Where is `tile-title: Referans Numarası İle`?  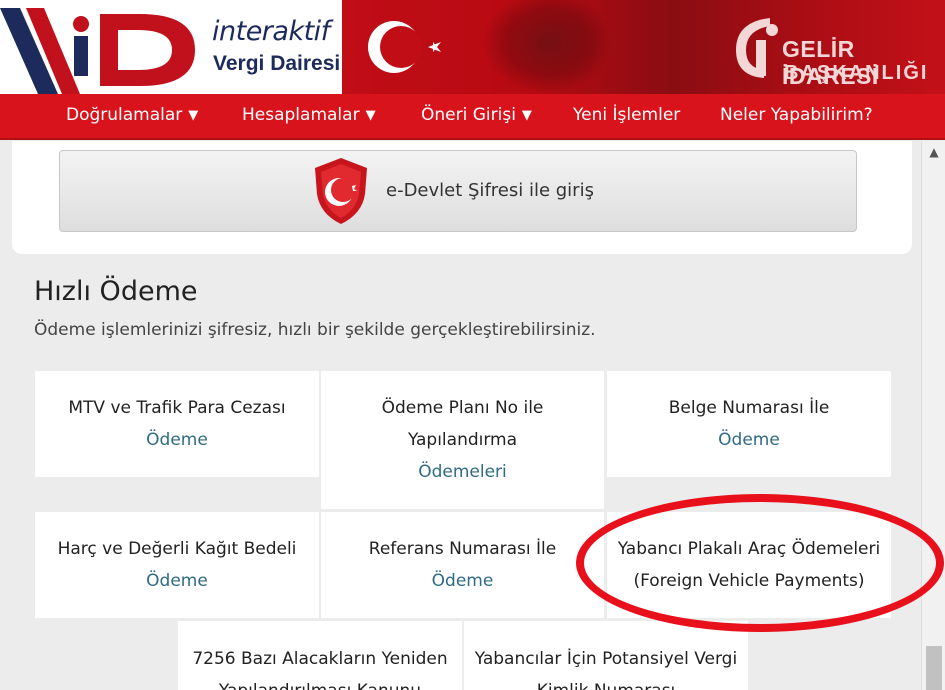
tile-title: Referans Numarası İle is located at coordinates (462, 549).